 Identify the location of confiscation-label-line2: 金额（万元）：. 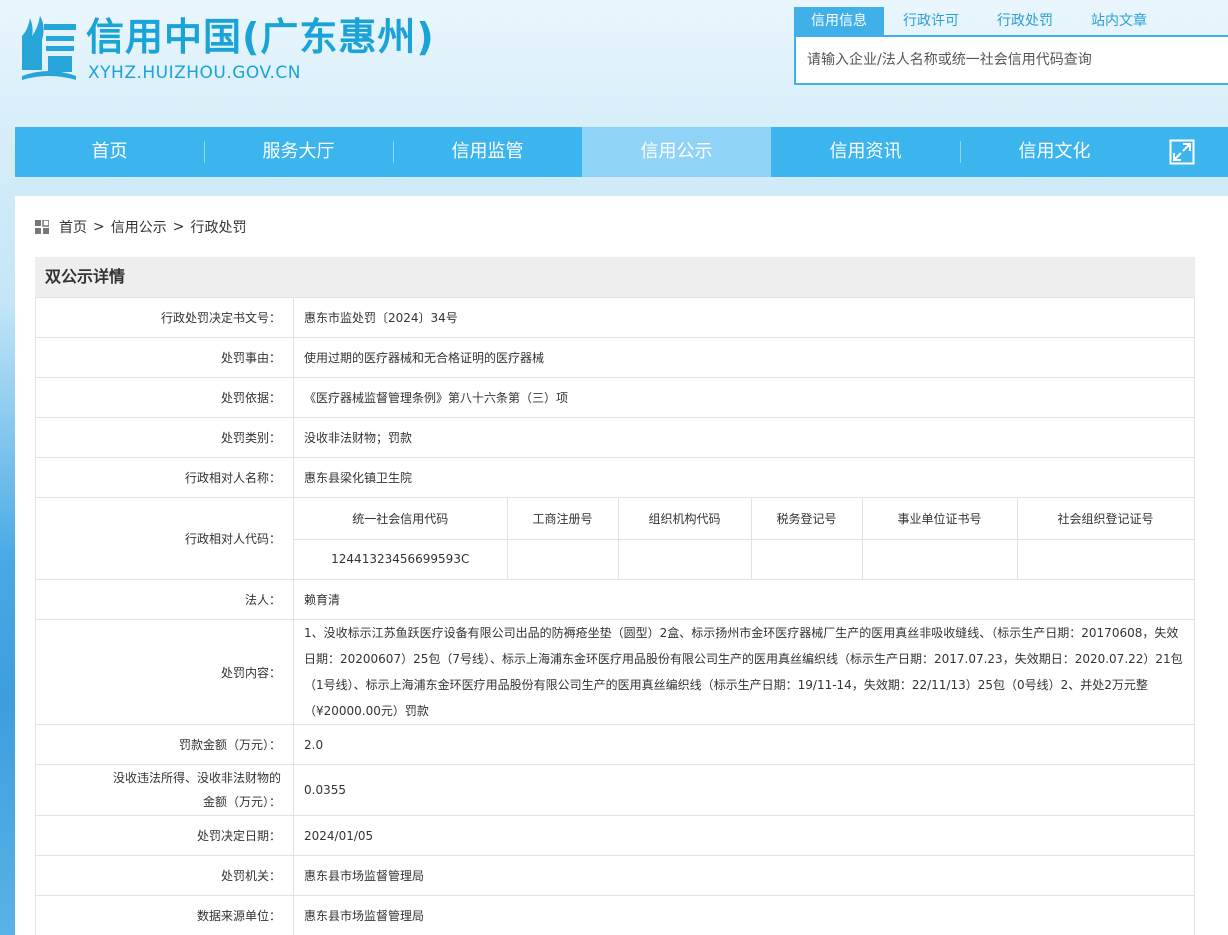
(241, 802).